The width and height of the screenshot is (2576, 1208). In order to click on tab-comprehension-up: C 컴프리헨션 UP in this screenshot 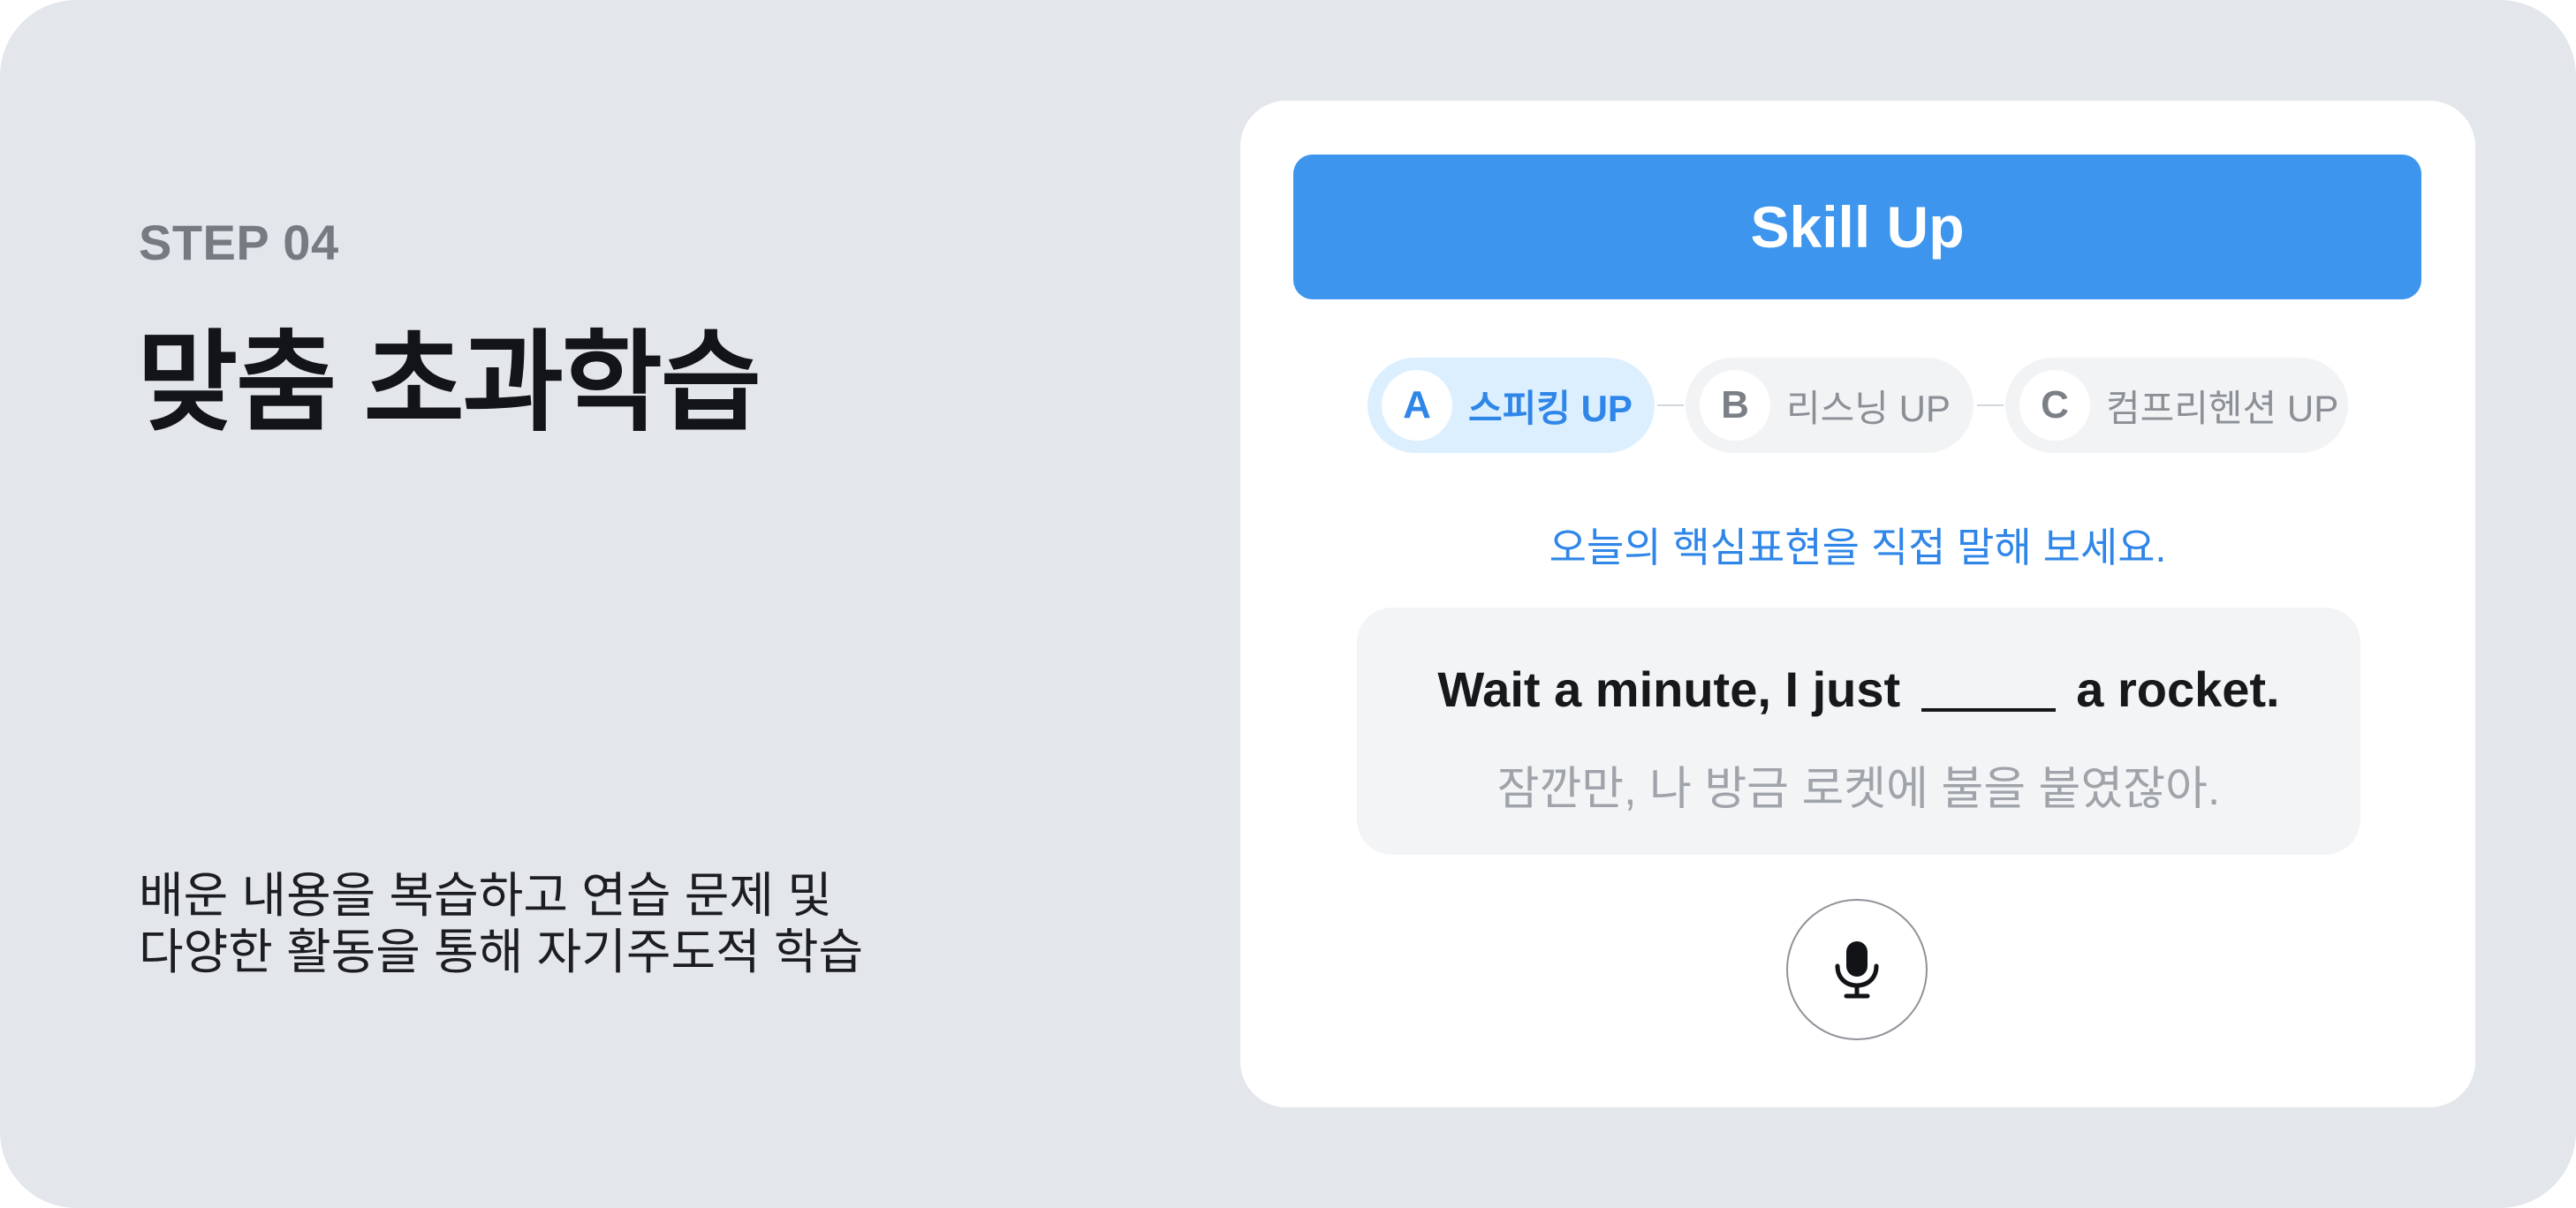, I will do `click(2177, 405)`.